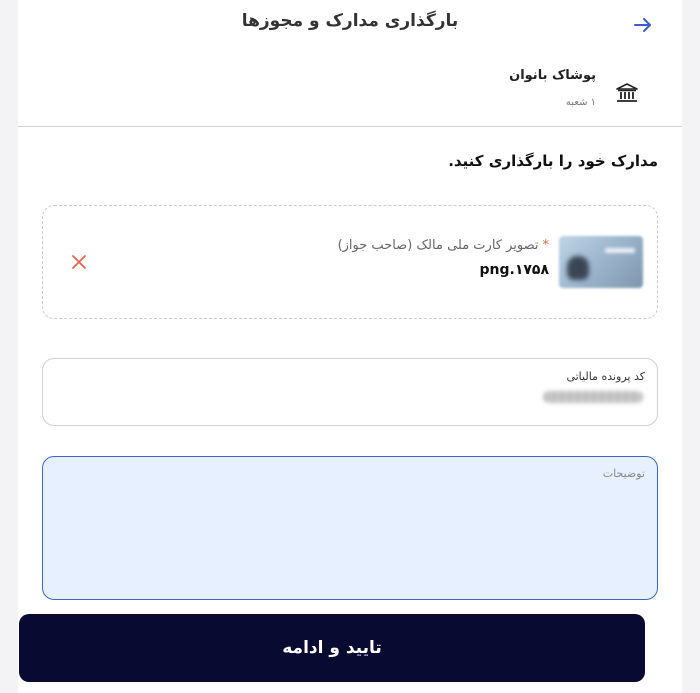 The height and width of the screenshot is (693, 700). Describe the element at coordinates (552, 75) in the screenshot. I see `store-name: پوشاک بانوان` at that location.